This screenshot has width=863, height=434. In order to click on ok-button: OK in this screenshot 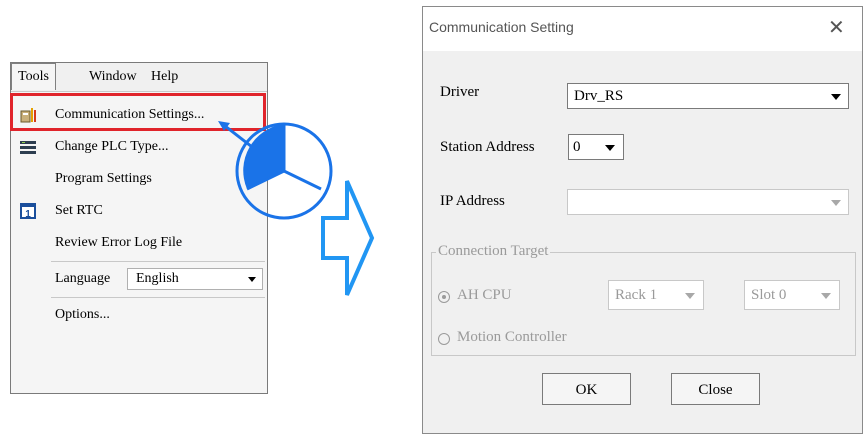, I will do `click(586, 389)`.